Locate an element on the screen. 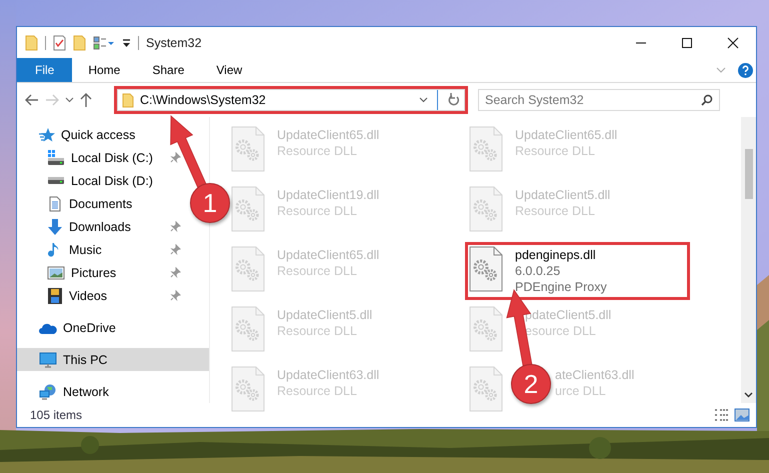  customize-caret-icon is located at coordinates (126, 43).